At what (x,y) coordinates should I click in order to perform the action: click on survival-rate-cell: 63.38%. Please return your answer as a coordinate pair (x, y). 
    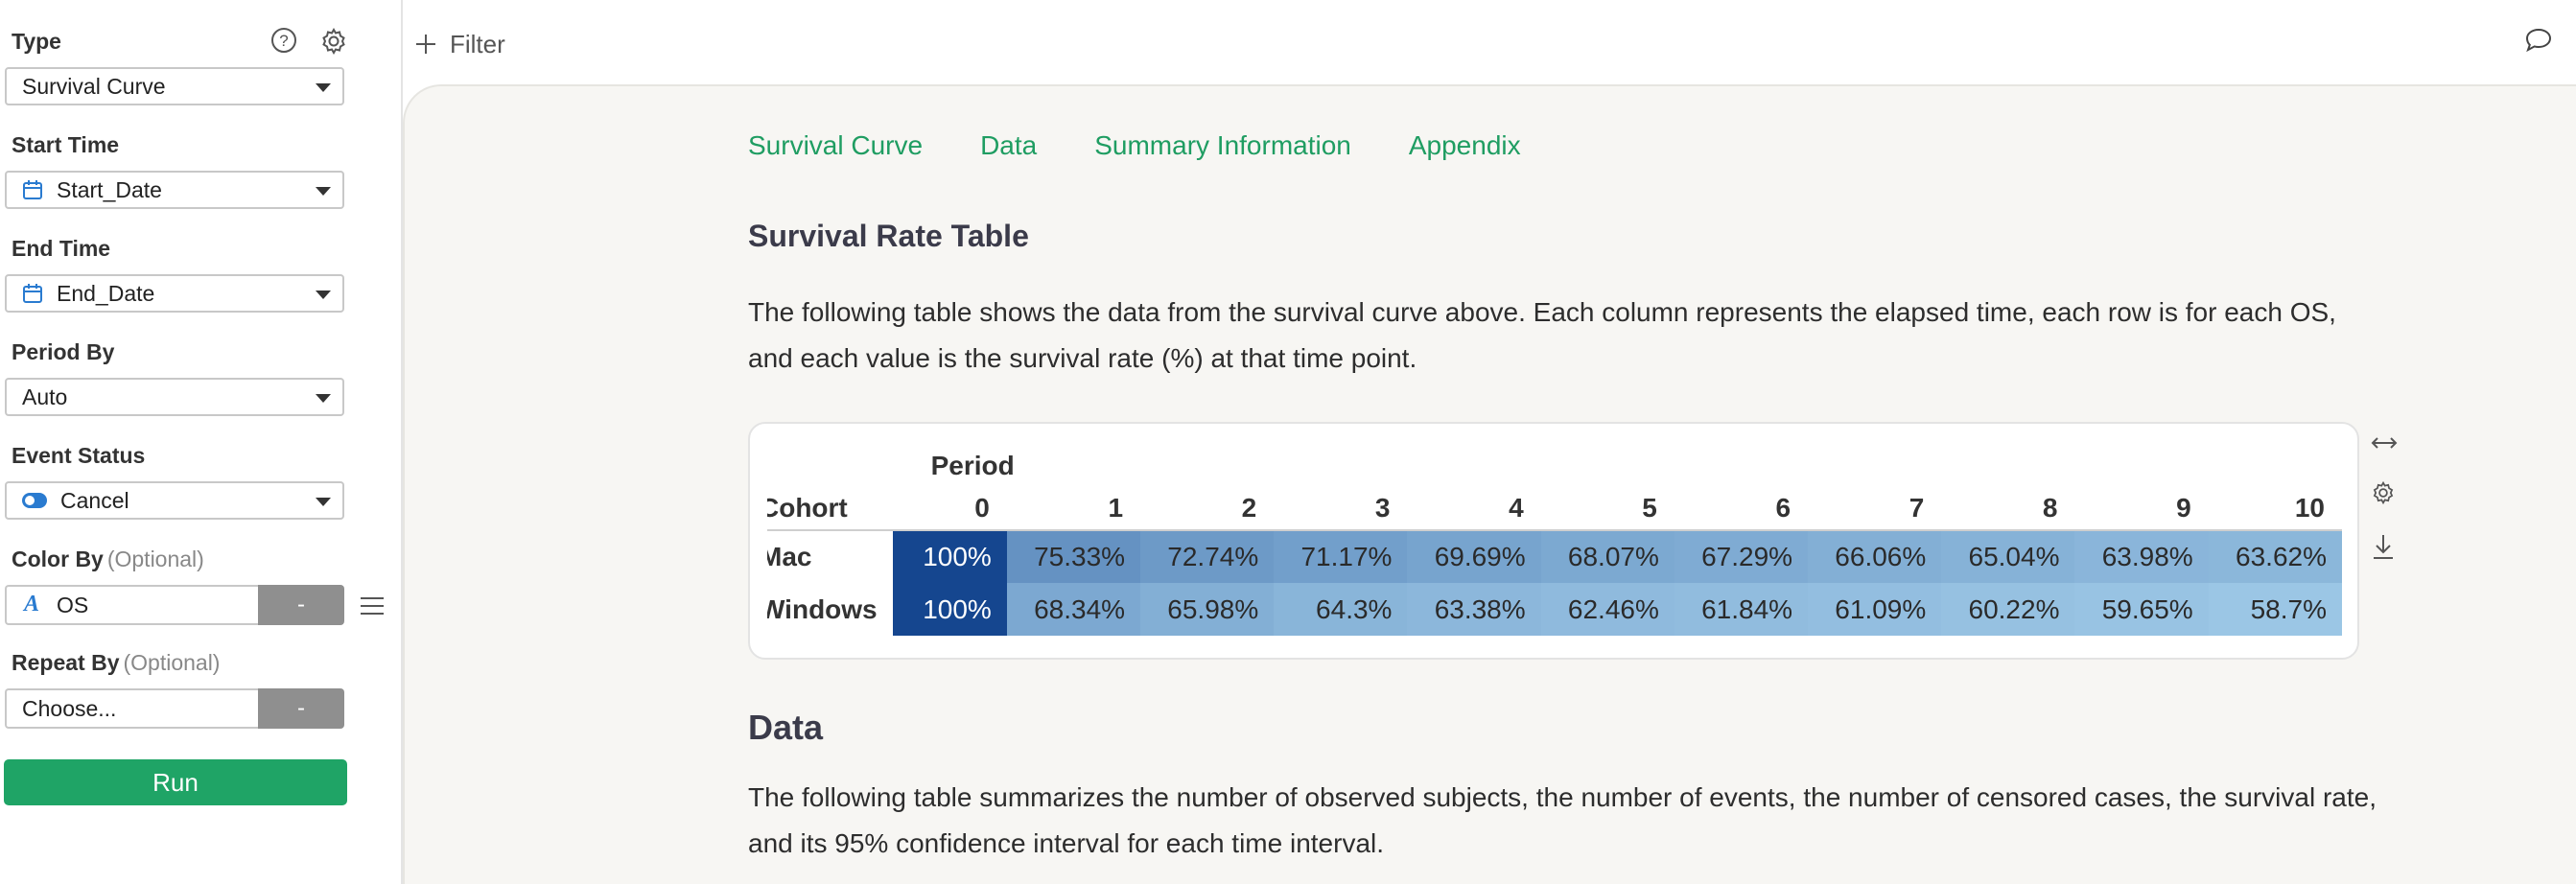
    Looking at the image, I should click on (1474, 609).